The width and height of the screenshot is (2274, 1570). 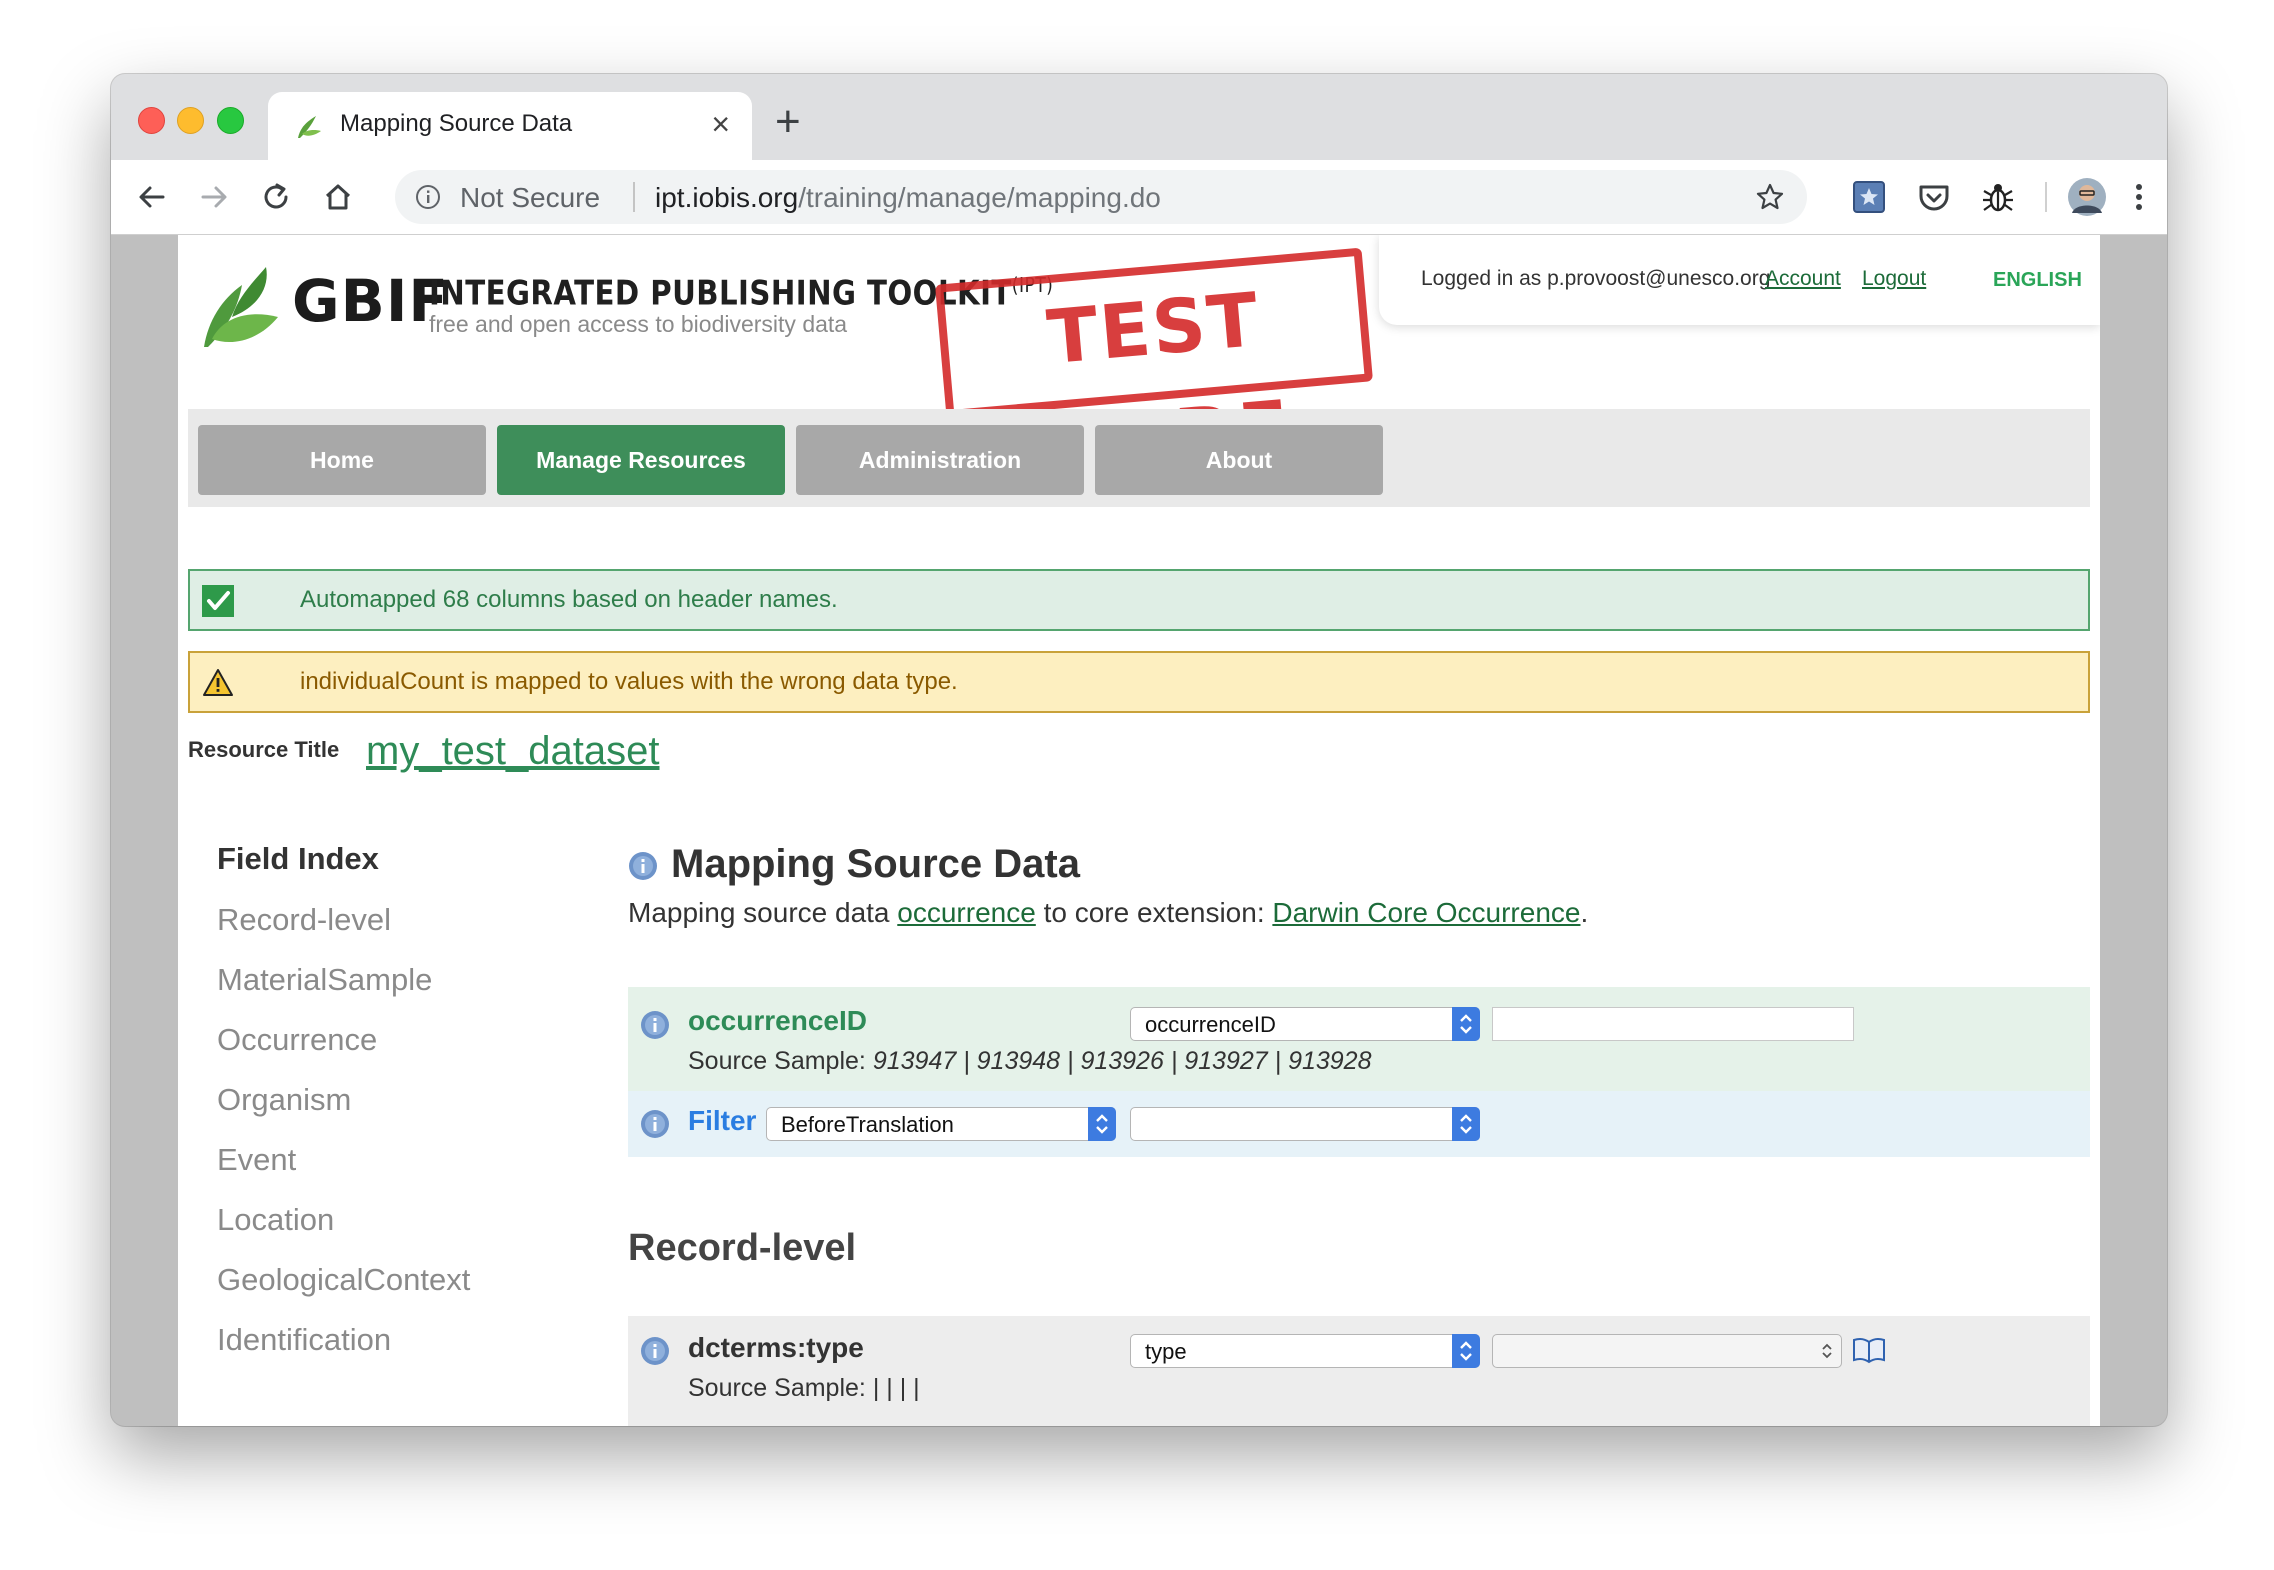 I want to click on home-icon, so click(x=338, y=197).